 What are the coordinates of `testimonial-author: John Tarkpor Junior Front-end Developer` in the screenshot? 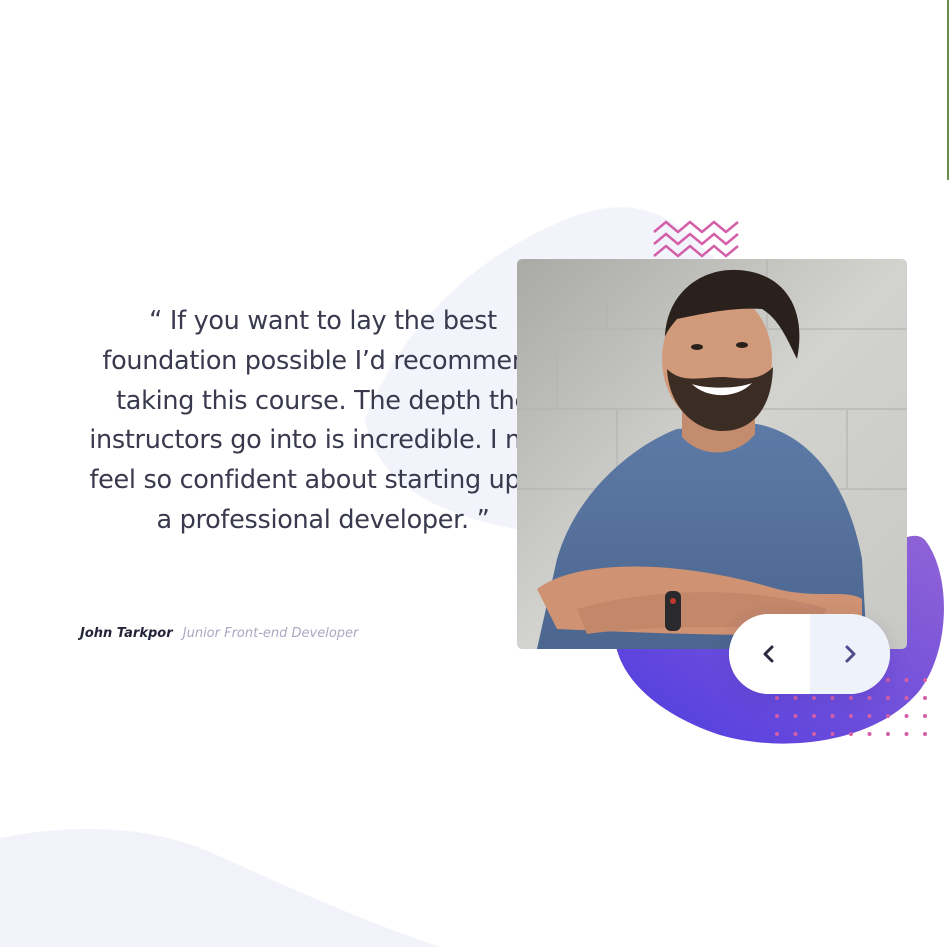 It's located at (219, 633).